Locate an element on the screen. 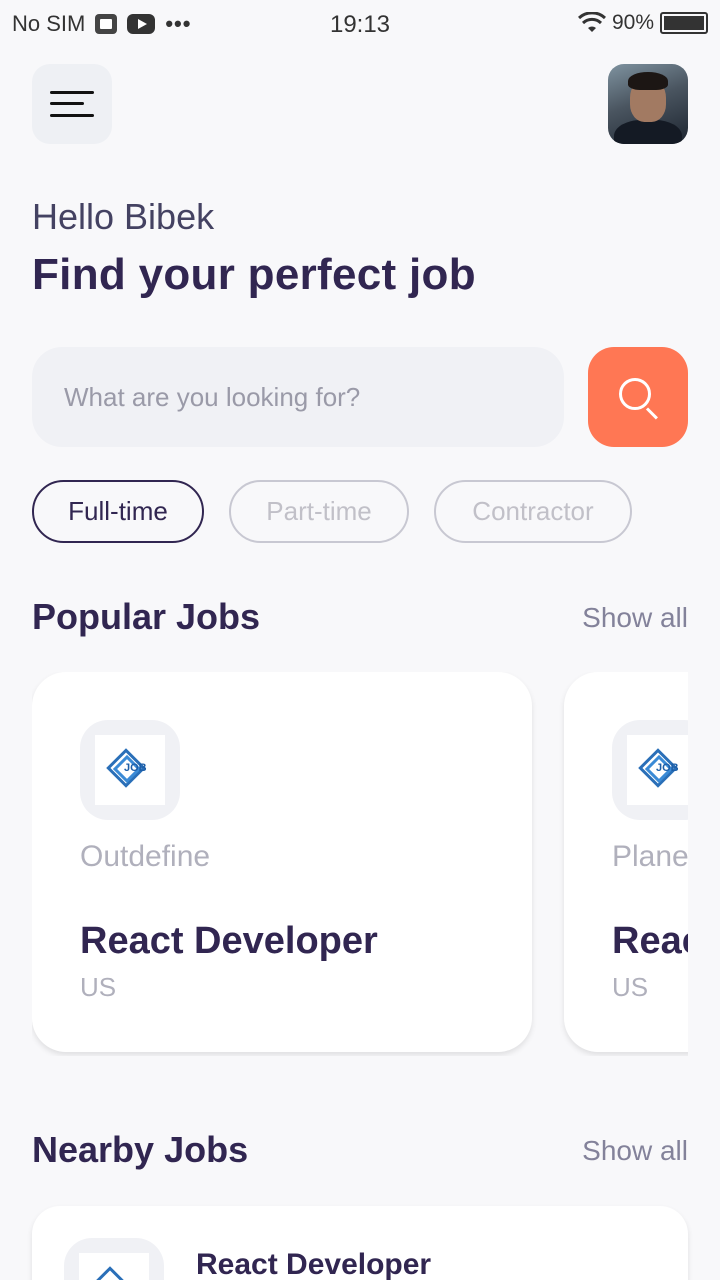  battery-icon is located at coordinates (684, 23).